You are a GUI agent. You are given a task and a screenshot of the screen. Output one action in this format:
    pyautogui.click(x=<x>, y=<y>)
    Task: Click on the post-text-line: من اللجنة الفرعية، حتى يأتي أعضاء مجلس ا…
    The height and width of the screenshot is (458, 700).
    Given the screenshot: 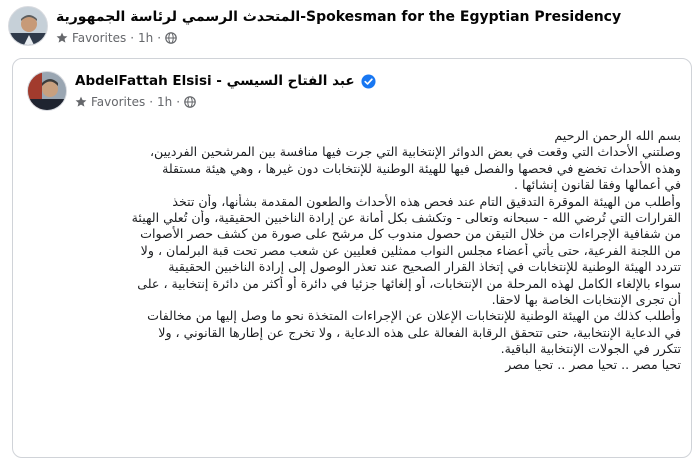 What is the action you would take?
    pyautogui.click(x=410, y=250)
    